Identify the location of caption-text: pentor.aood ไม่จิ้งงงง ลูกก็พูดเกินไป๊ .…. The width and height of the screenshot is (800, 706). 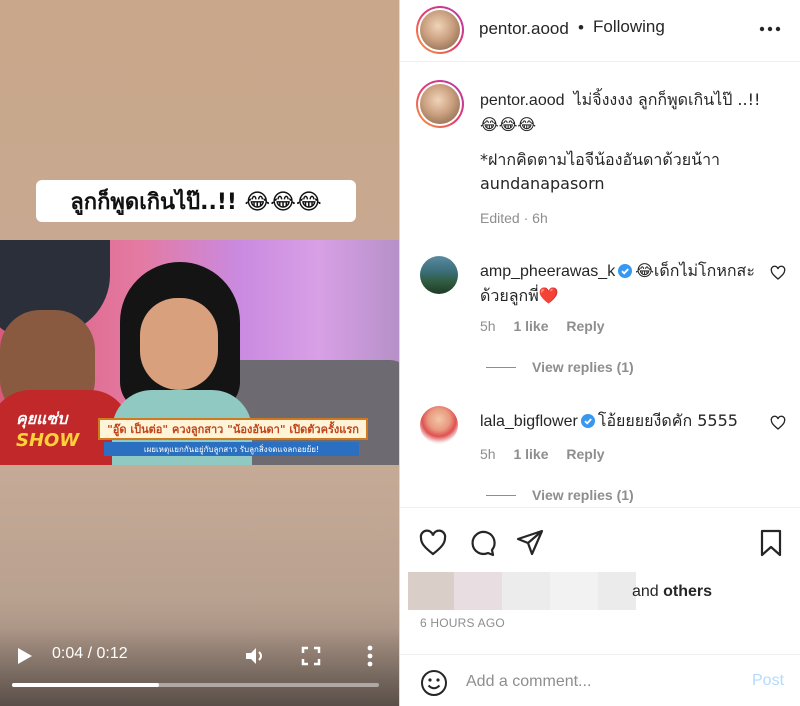
(630, 112).